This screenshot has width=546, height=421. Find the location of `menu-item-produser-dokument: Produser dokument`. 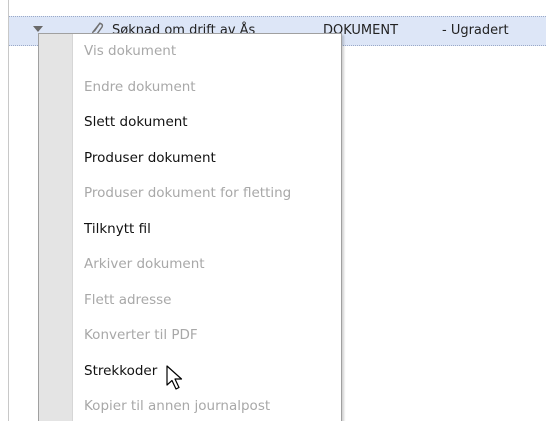

menu-item-produser-dokument: Produser dokument is located at coordinates (212, 159).